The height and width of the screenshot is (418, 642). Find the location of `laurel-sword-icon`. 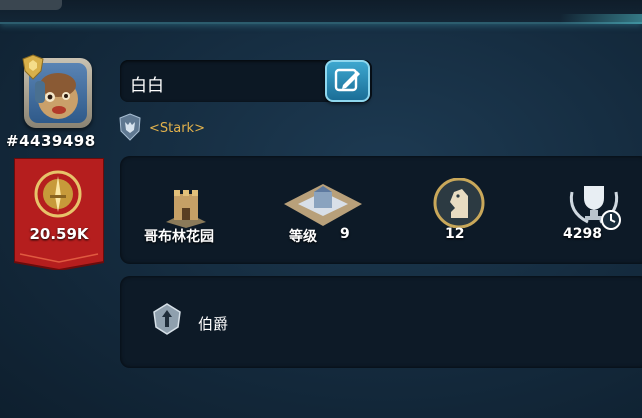

laurel-sword-icon is located at coordinates (58, 194).